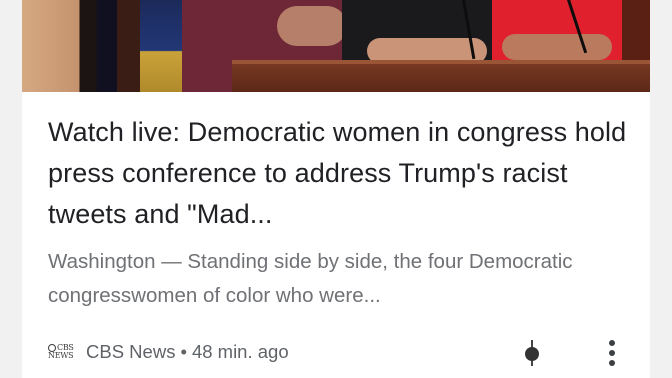  I want to click on vertical-ellipsis-icon, so click(612, 353).